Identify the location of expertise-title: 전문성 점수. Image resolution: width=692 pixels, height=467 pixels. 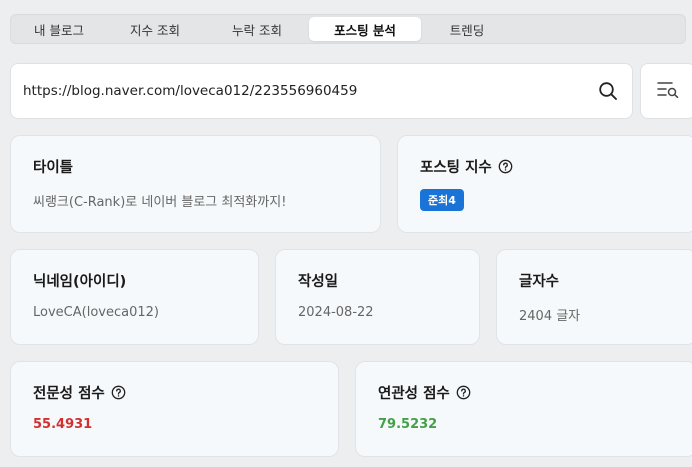
(174, 392).